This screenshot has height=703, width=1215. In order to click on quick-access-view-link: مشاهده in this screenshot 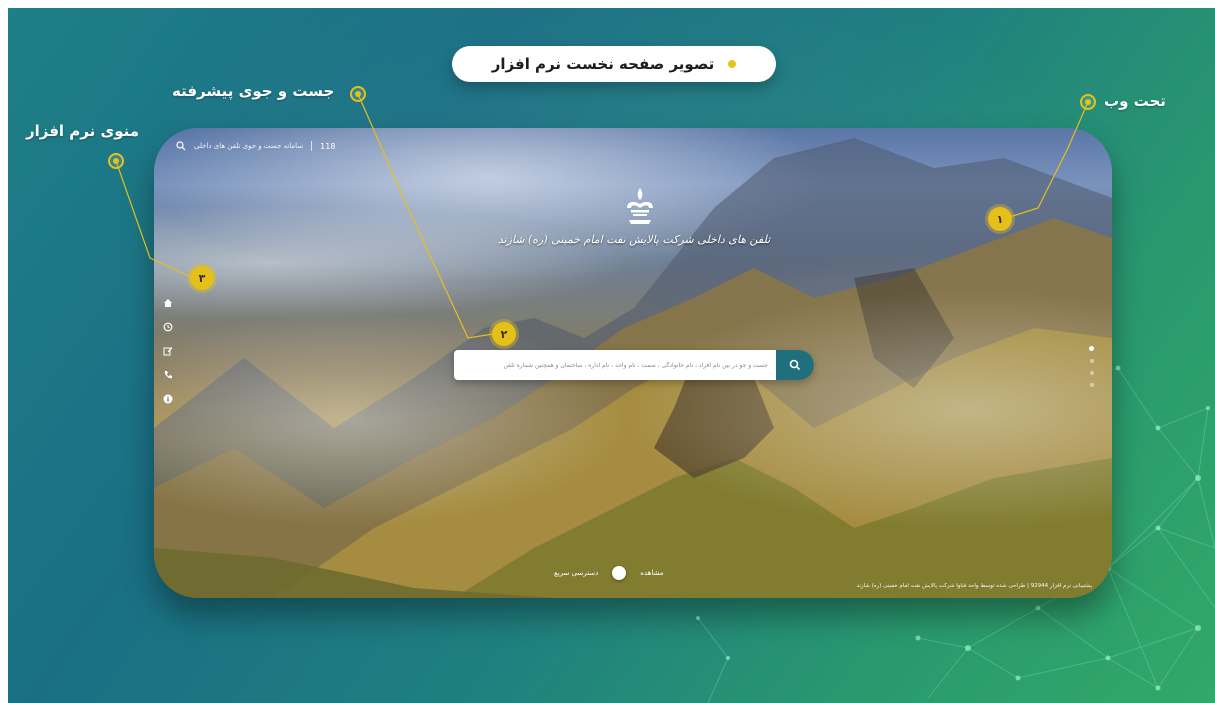, I will do `click(651, 573)`.